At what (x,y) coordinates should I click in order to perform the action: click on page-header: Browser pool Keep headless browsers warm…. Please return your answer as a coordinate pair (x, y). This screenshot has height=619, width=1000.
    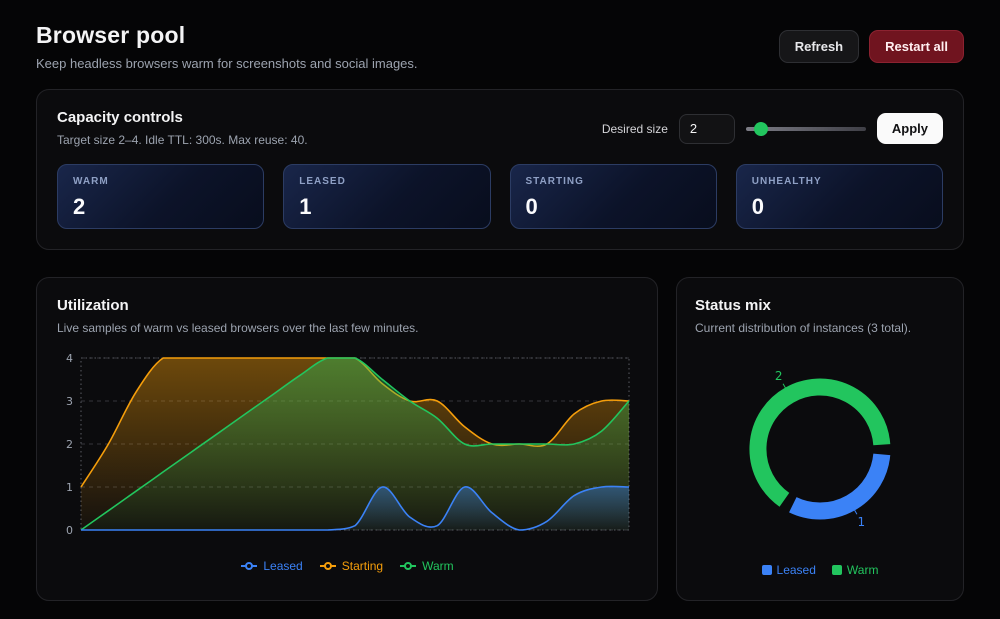
    Looking at the image, I should click on (500, 46).